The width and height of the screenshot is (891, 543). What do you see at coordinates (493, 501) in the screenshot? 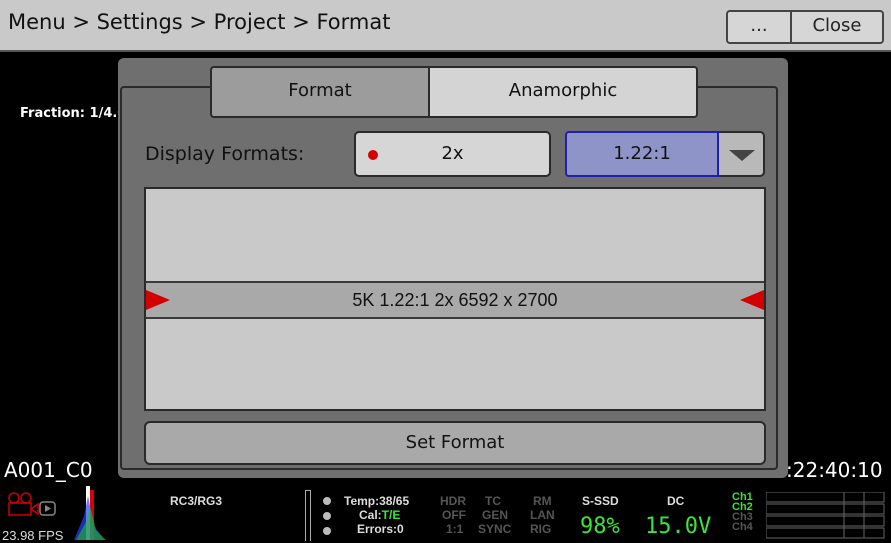
I see `tc-label: TC` at bounding box center [493, 501].